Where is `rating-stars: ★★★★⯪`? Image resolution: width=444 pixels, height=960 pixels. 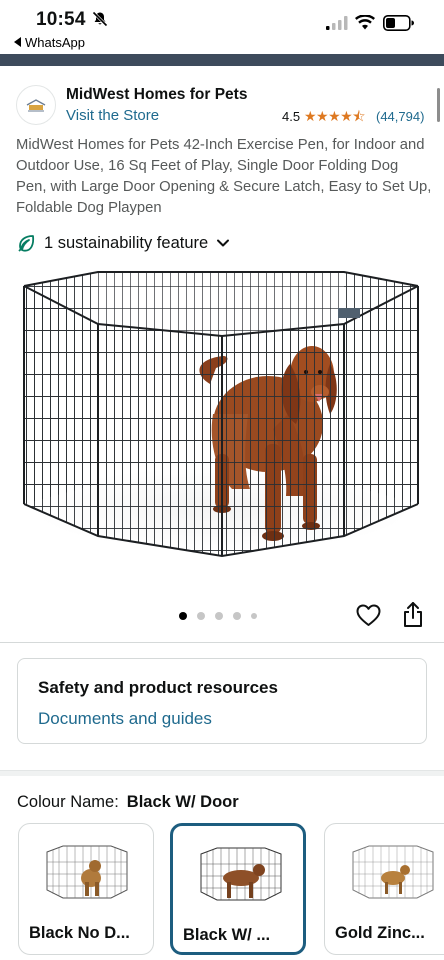
rating-stars: ★★★★⯪ is located at coordinates (334, 116).